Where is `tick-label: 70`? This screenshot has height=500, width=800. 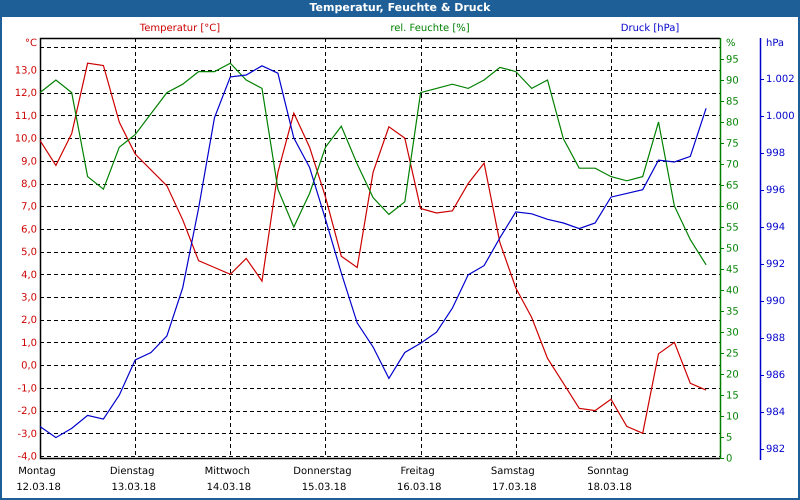
tick-label: 70 is located at coordinates (732, 165).